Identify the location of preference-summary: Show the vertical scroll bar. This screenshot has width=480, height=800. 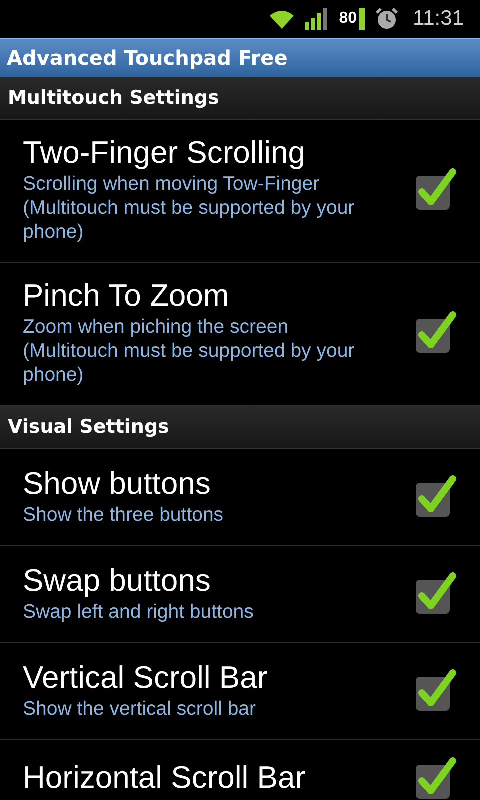
(140, 709).